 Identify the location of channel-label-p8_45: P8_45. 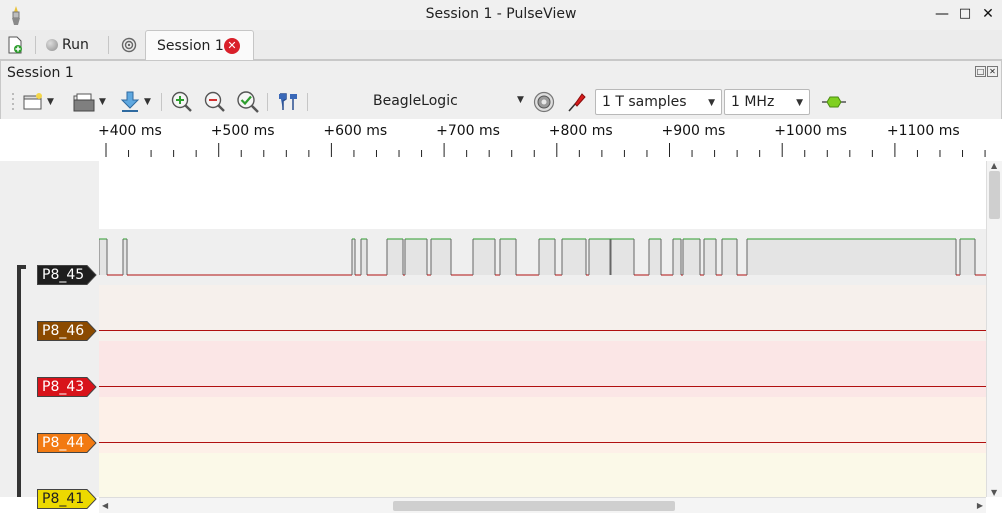
(67, 275).